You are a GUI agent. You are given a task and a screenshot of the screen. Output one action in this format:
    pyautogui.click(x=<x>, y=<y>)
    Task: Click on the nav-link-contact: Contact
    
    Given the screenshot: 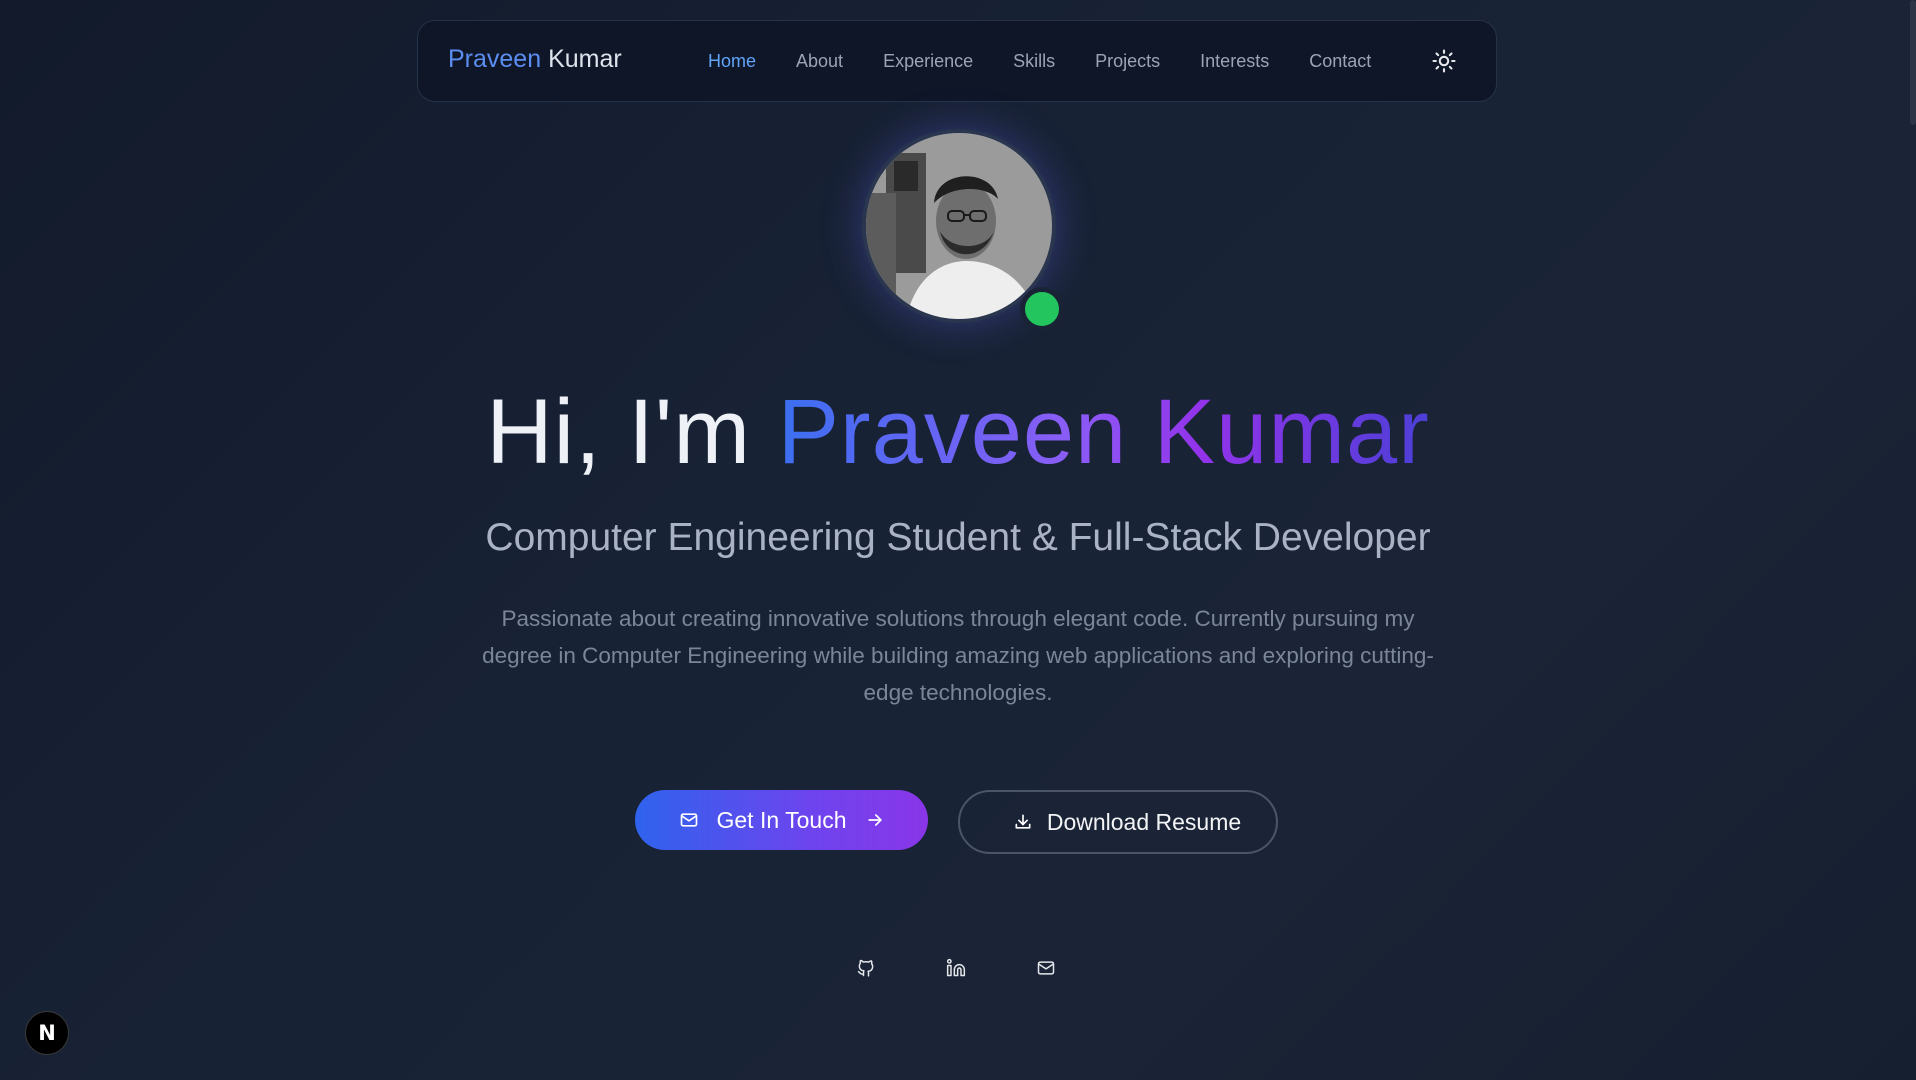 What is the action you would take?
    pyautogui.click(x=1340, y=61)
    